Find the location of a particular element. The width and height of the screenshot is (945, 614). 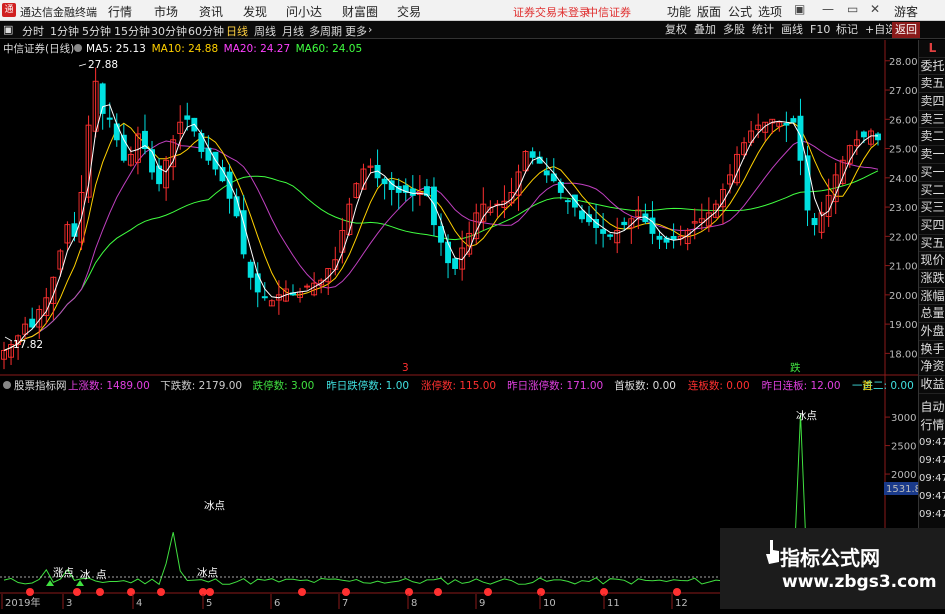

chevron-right-icon: › is located at coordinates (370, 29).